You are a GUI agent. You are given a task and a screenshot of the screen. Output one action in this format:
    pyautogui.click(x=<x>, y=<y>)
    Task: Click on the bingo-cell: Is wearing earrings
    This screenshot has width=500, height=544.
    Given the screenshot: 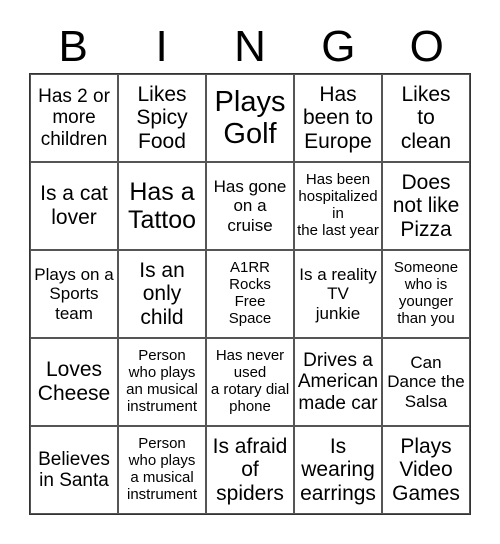 What is the action you would take?
    pyautogui.click(x=338, y=470)
    